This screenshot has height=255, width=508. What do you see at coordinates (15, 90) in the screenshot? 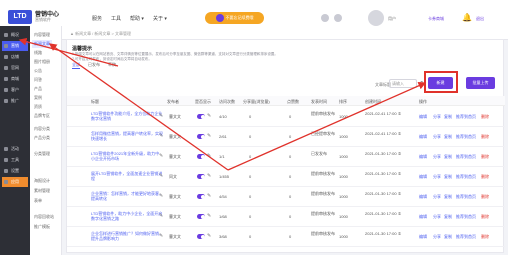
I see `sidebar-item-customer: 客户` at bounding box center [15, 90].